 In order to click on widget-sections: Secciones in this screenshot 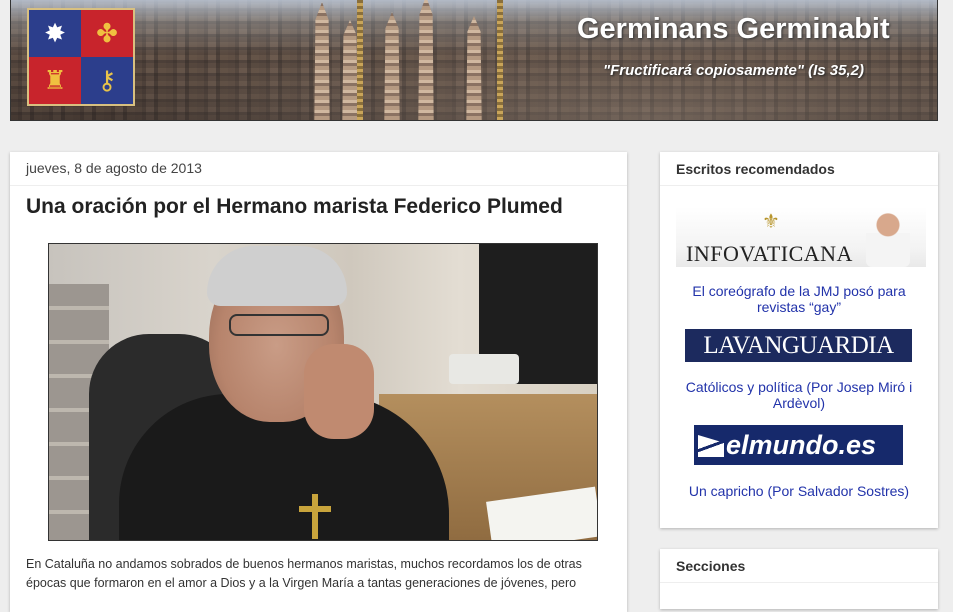, I will do `click(799, 579)`.